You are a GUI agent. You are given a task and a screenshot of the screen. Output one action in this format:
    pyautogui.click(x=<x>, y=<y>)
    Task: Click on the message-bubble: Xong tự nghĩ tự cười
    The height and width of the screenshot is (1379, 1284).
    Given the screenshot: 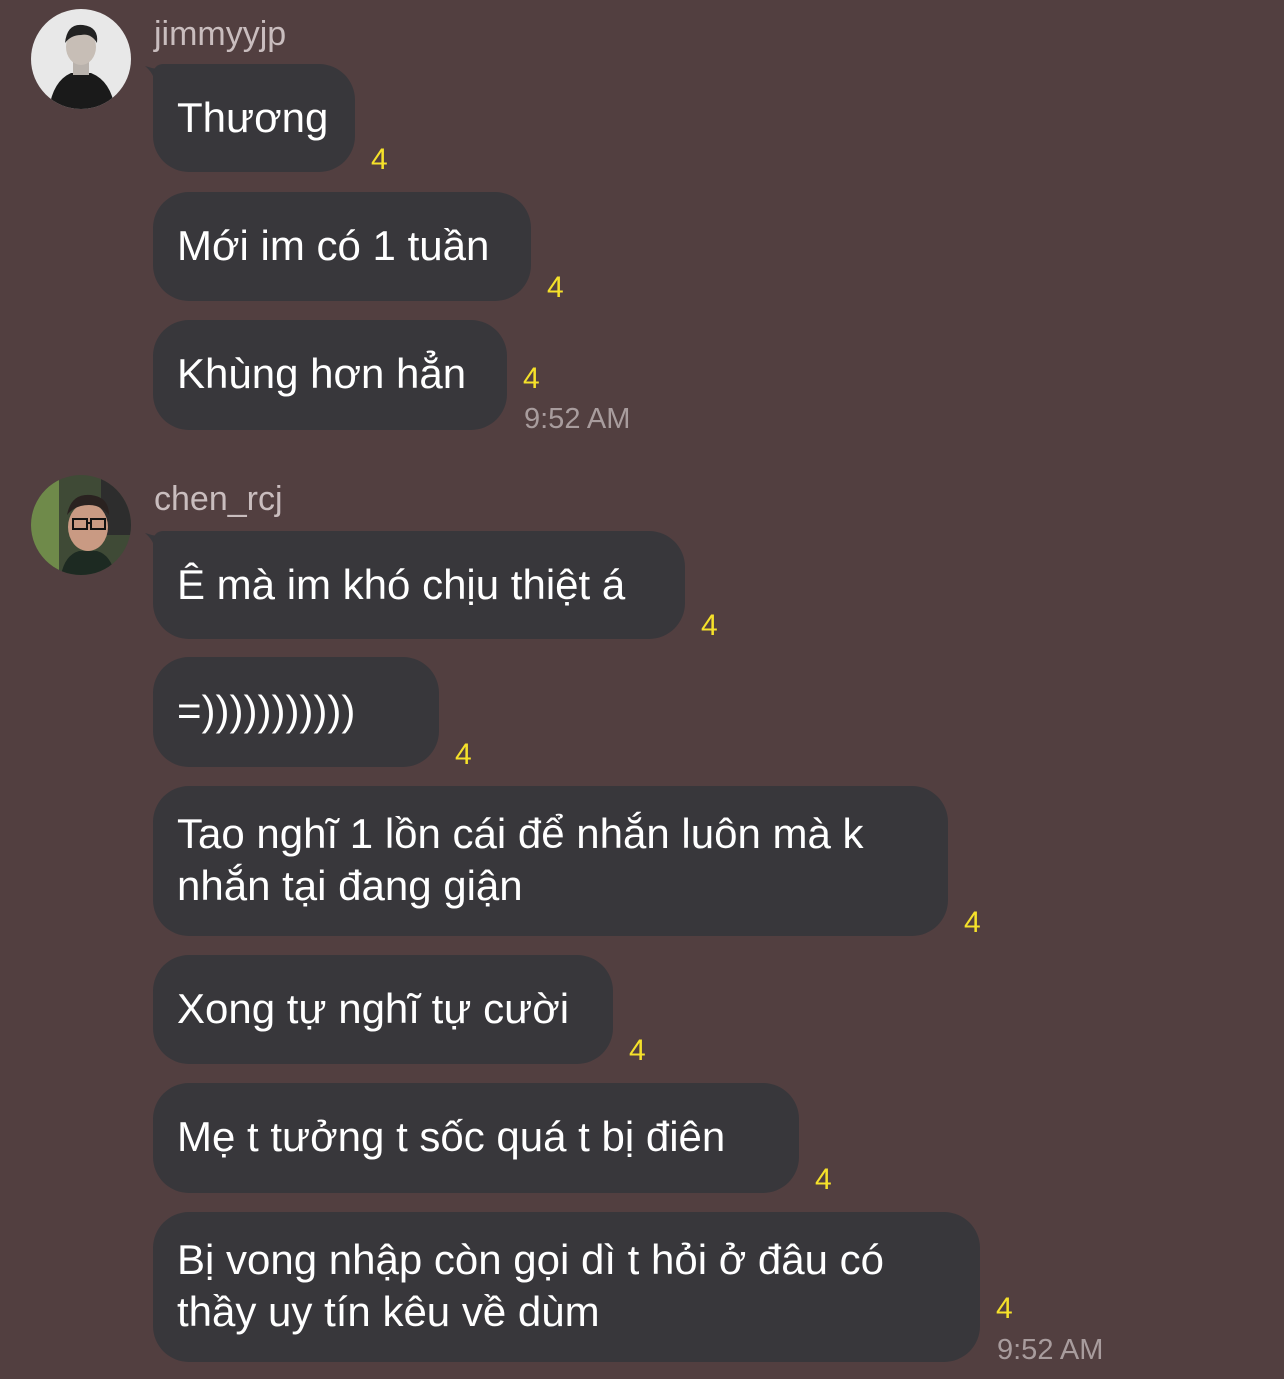 What is the action you would take?
    pyautogui.click(x=383, y=1009)
    